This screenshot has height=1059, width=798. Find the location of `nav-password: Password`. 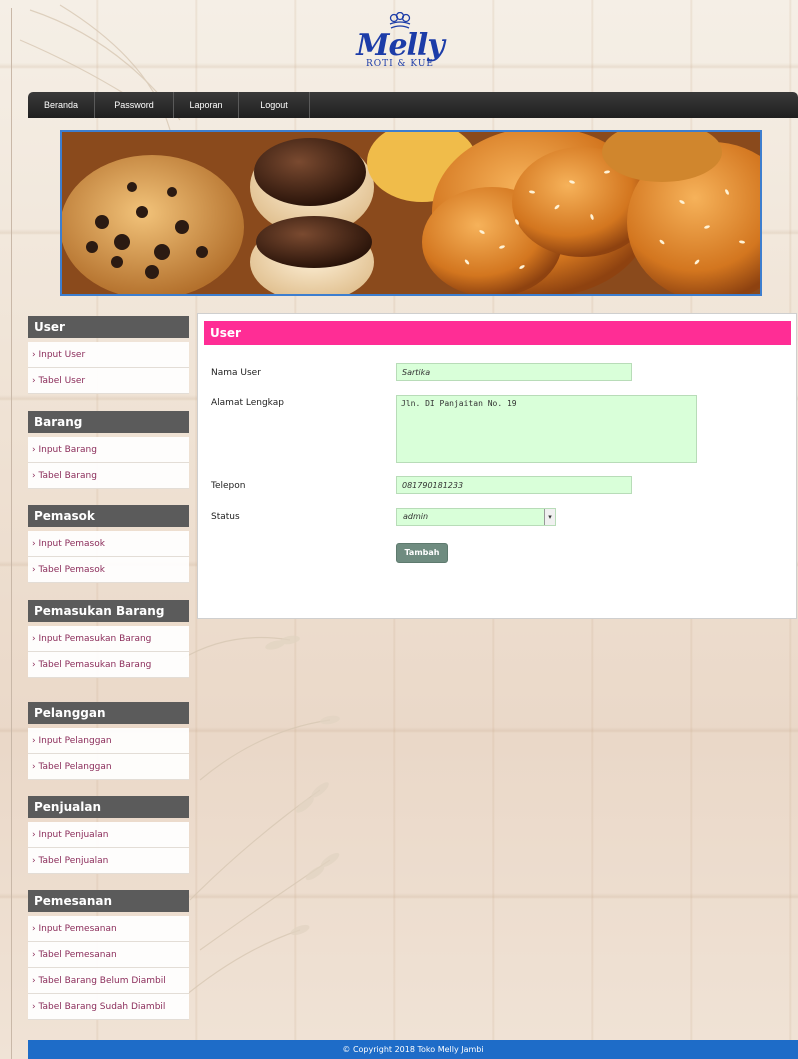

nav-password: Password is located at coordinates (134, 105).